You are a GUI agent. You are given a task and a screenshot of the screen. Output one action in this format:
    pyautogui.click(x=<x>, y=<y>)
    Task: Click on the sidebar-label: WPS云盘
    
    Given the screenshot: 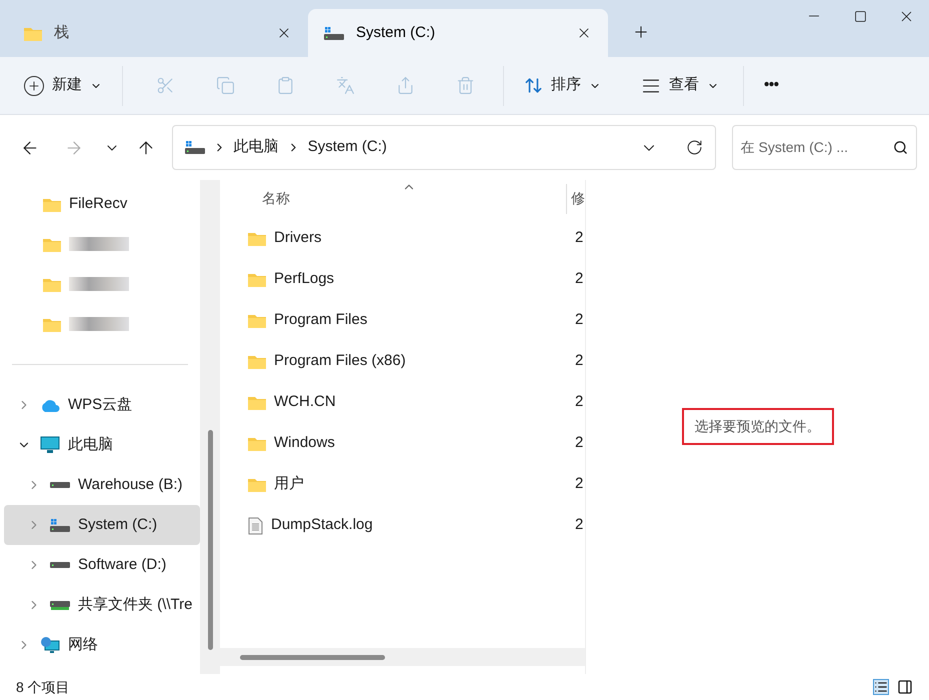 What is the action you would take?
    pyautogui.click(x=100, y=404)
    